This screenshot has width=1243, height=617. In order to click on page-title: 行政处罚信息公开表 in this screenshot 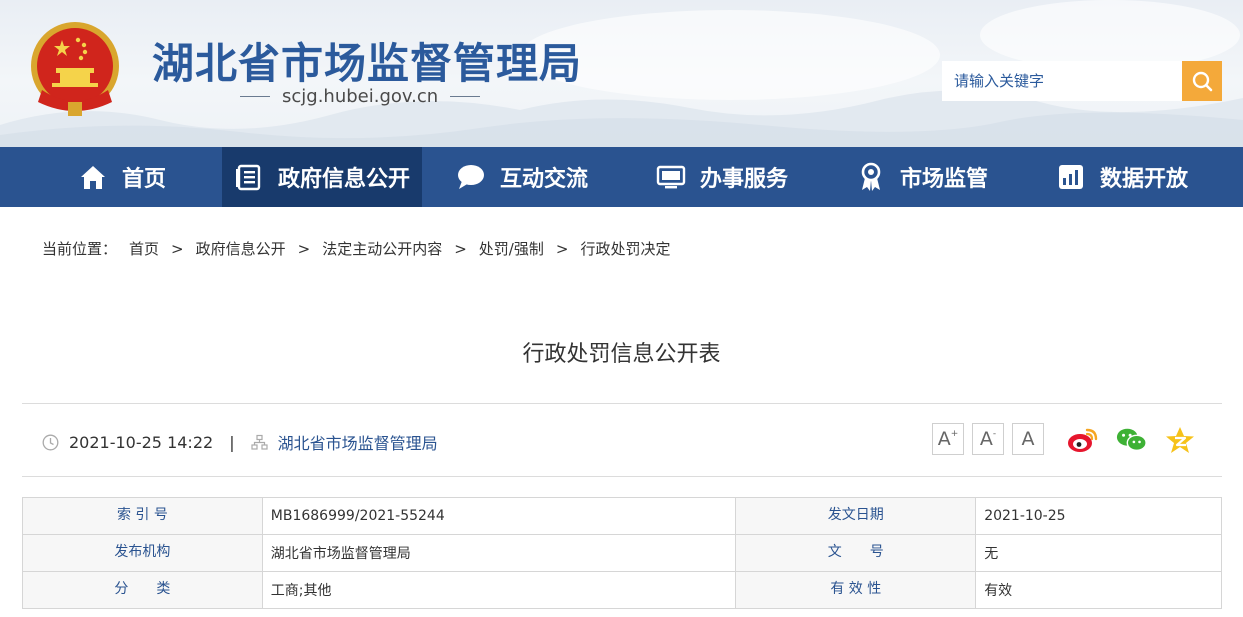, I will do `click(621, 354)`.